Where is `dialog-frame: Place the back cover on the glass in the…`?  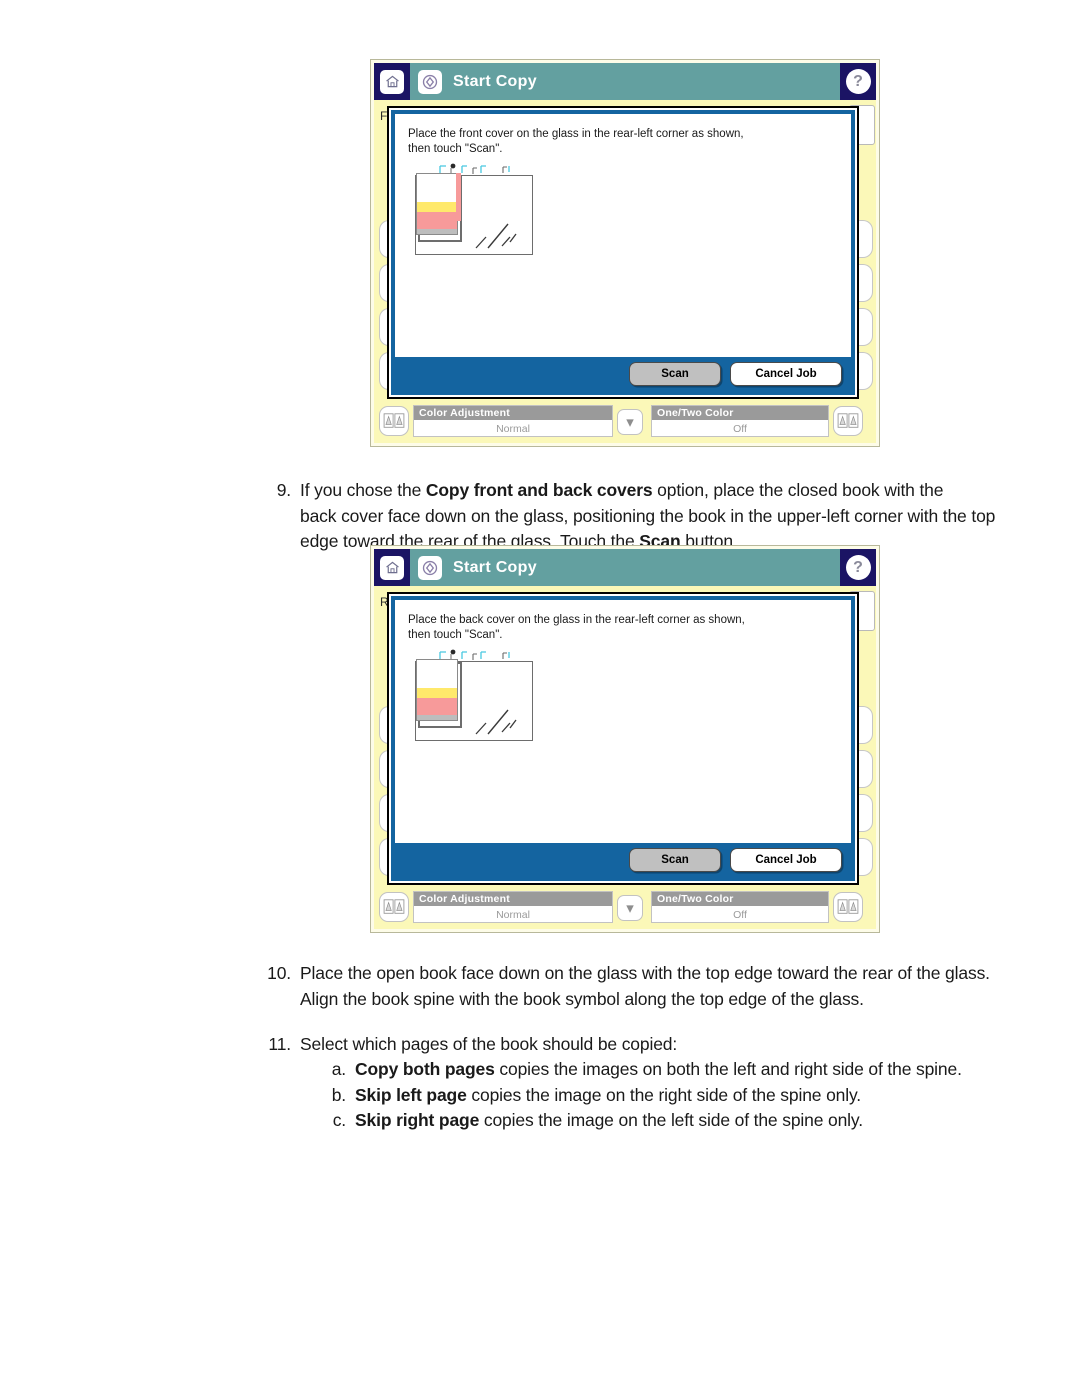
dialog-frame: Place the back cover on the glass in the… is located at coordinates (623, 738).